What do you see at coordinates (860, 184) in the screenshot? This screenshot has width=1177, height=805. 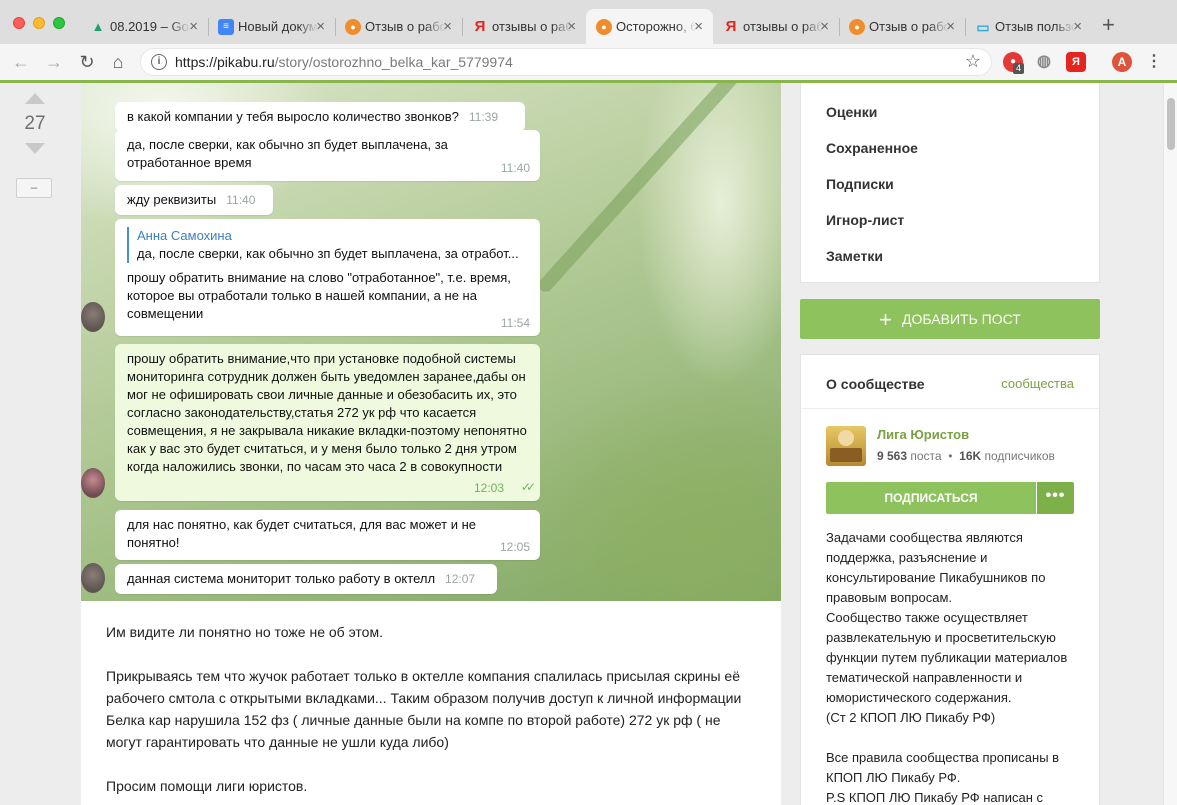 I see `menu-item-subscriptions: Подписки` at bounding box center [860, 184].